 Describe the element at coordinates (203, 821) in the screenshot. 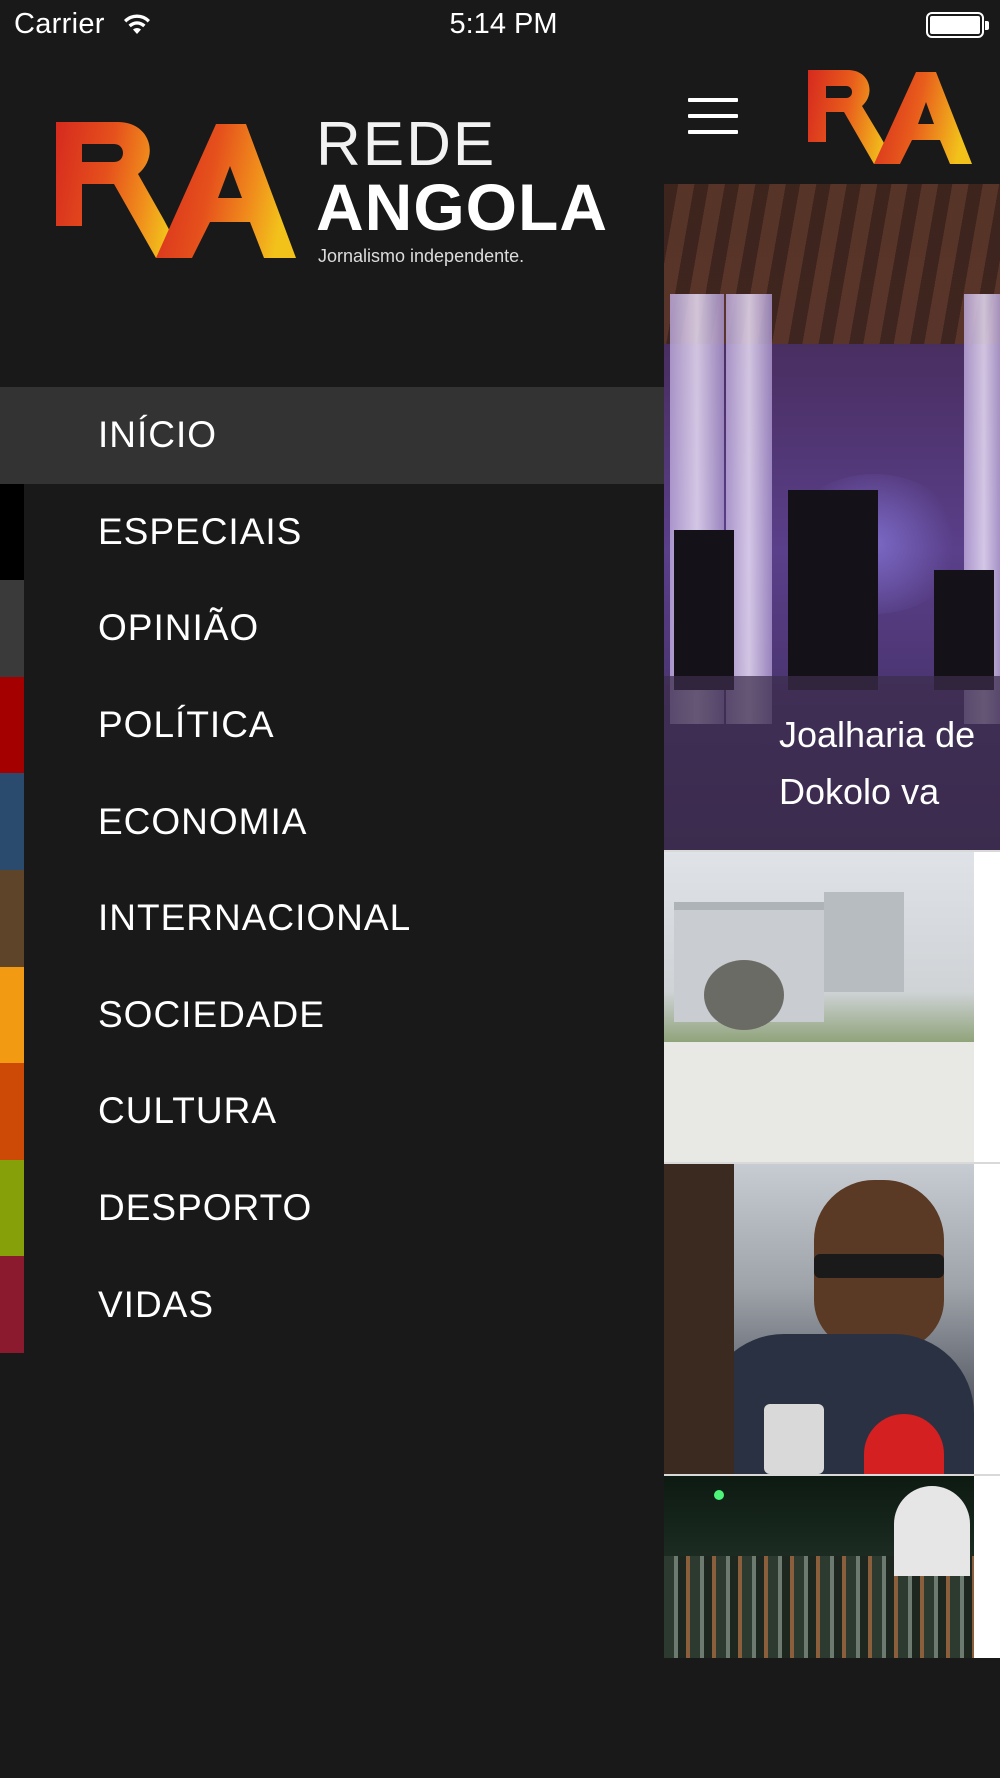

I see `menu-item-label: ECONOMIA` at that location.